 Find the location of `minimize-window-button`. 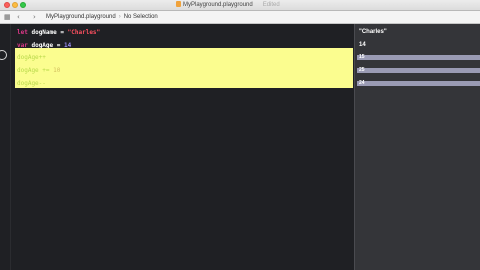

minimize-window-button is located at coordinates (15, 5).